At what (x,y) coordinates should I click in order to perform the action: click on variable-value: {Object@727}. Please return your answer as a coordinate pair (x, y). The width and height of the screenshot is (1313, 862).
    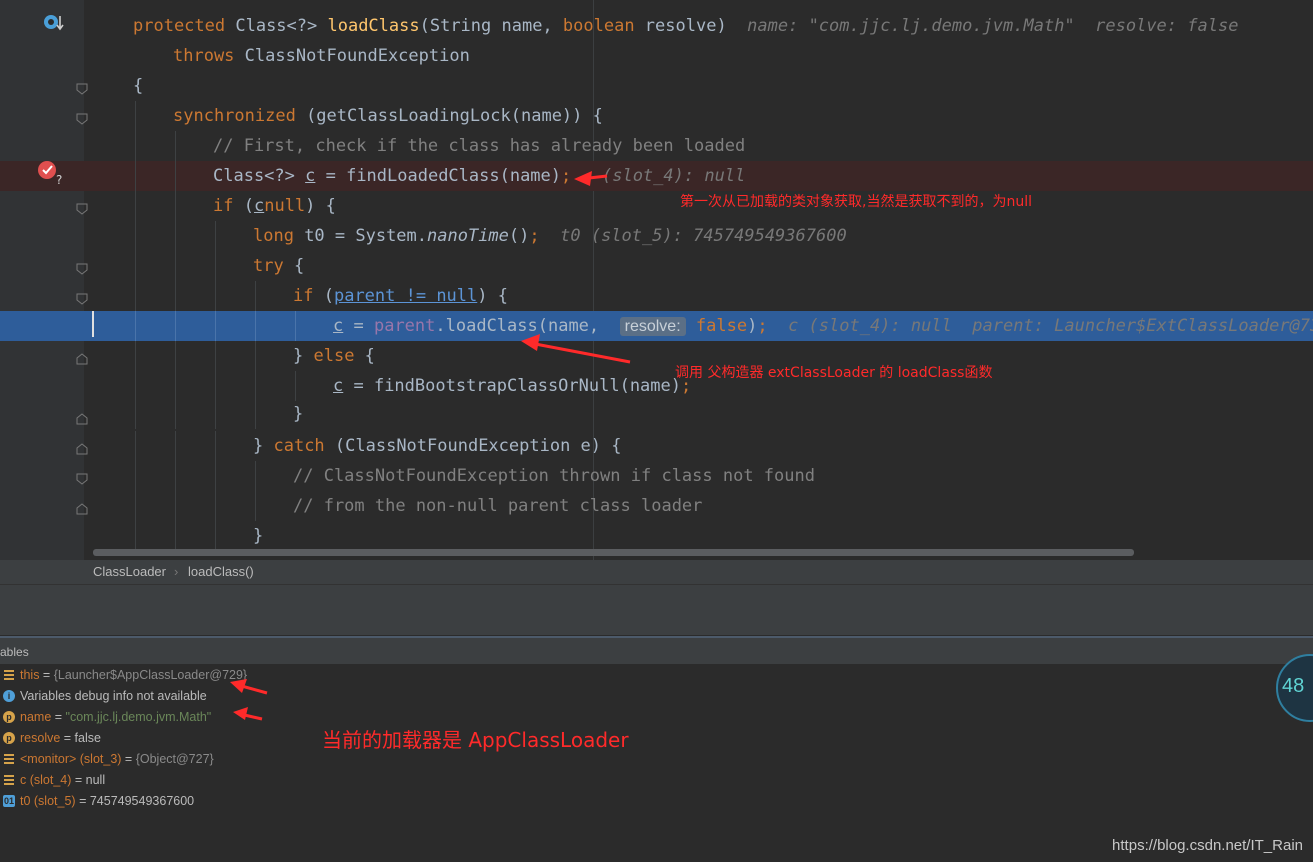
    Looking at the image, I should click on (174, 759).